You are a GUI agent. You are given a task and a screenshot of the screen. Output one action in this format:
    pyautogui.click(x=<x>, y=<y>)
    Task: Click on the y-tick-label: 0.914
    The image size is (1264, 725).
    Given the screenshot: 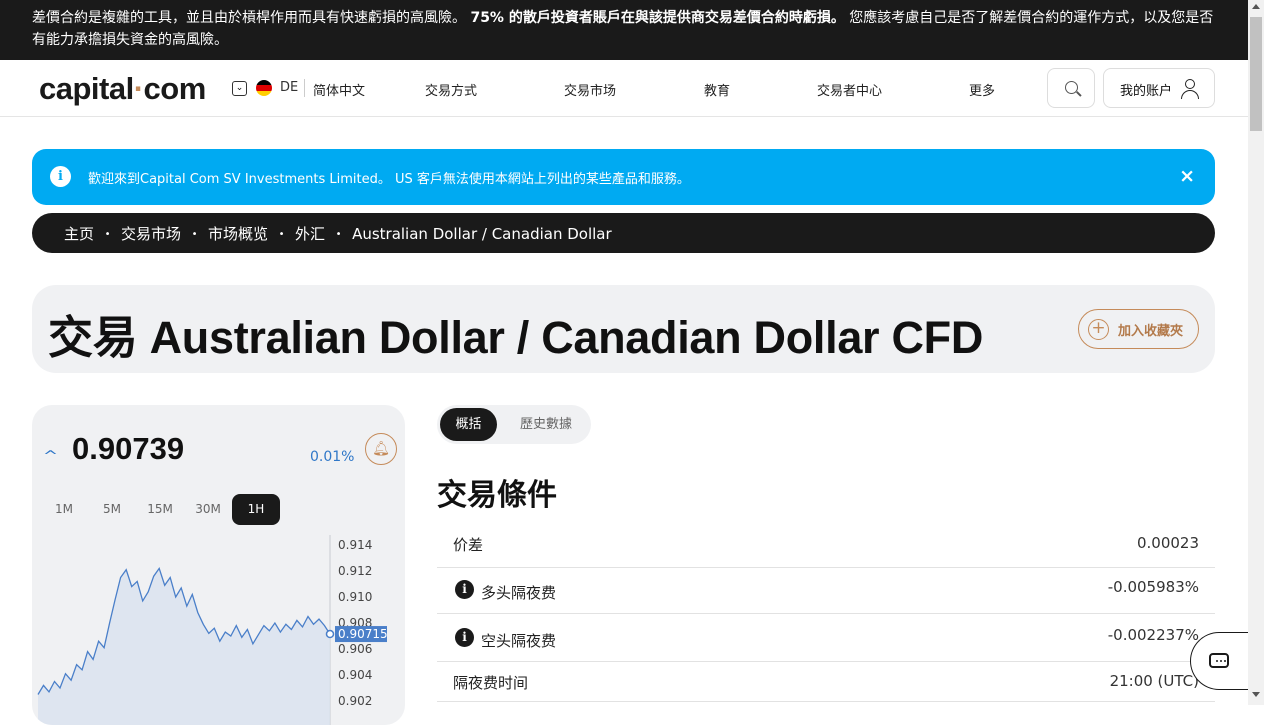 What is the action you would take?
    pyautogui.click(x=355, y=545)
    